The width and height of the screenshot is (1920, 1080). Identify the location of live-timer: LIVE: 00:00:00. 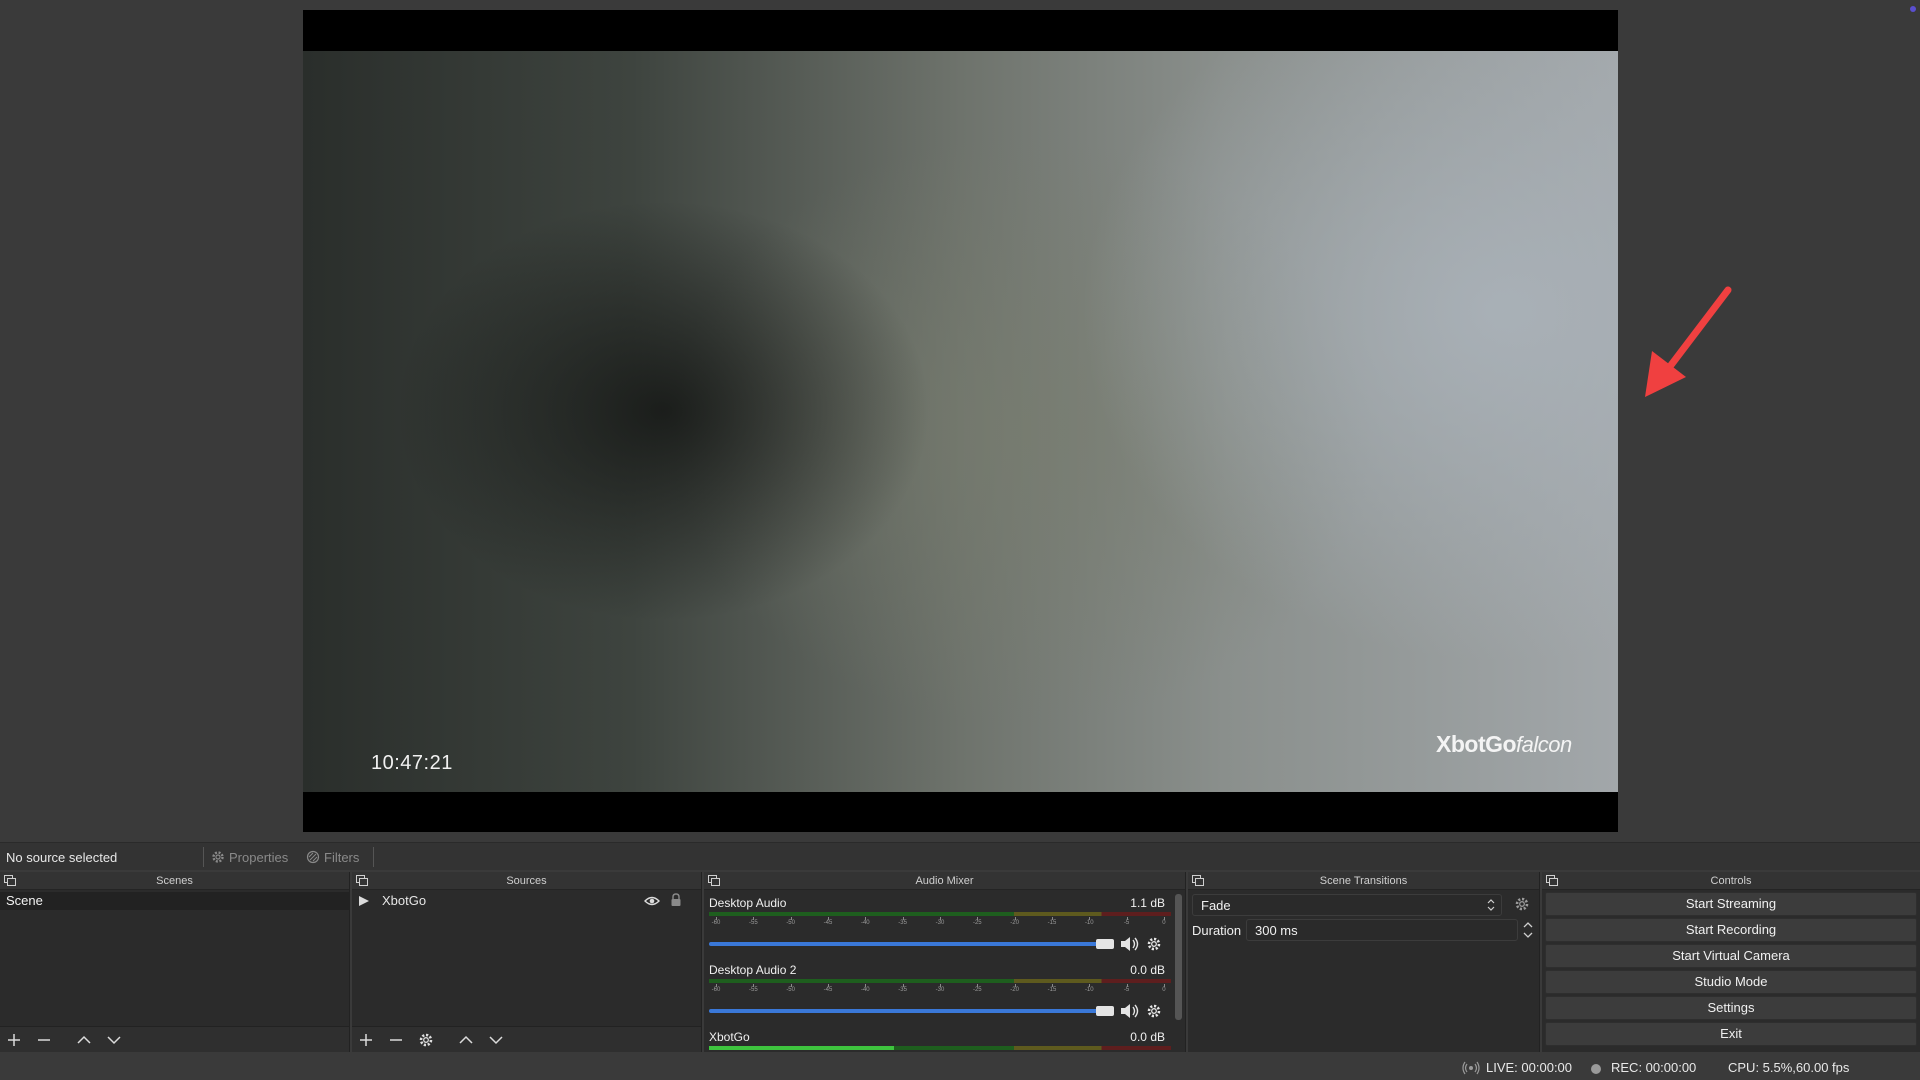
(1529, 1067).